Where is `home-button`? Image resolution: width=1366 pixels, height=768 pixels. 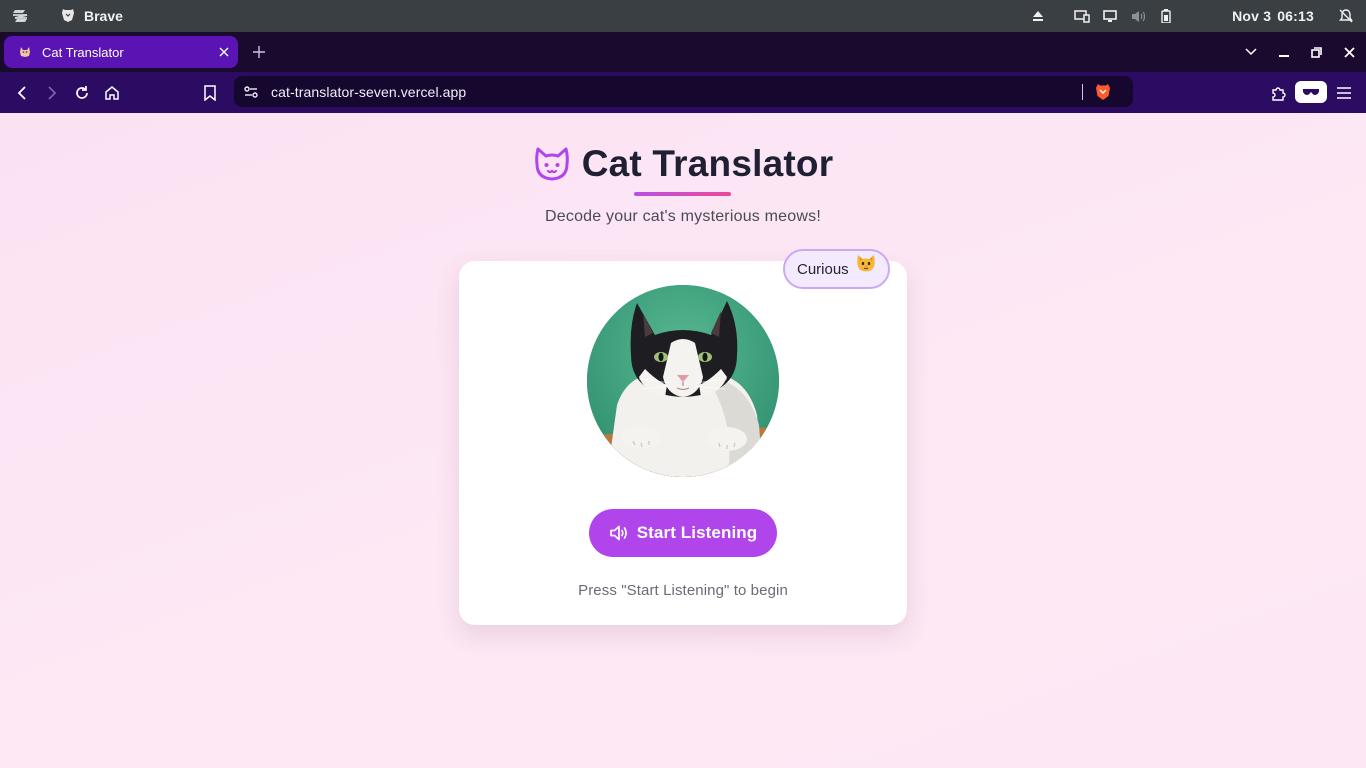 home-button is located at coordinates (112, 92).